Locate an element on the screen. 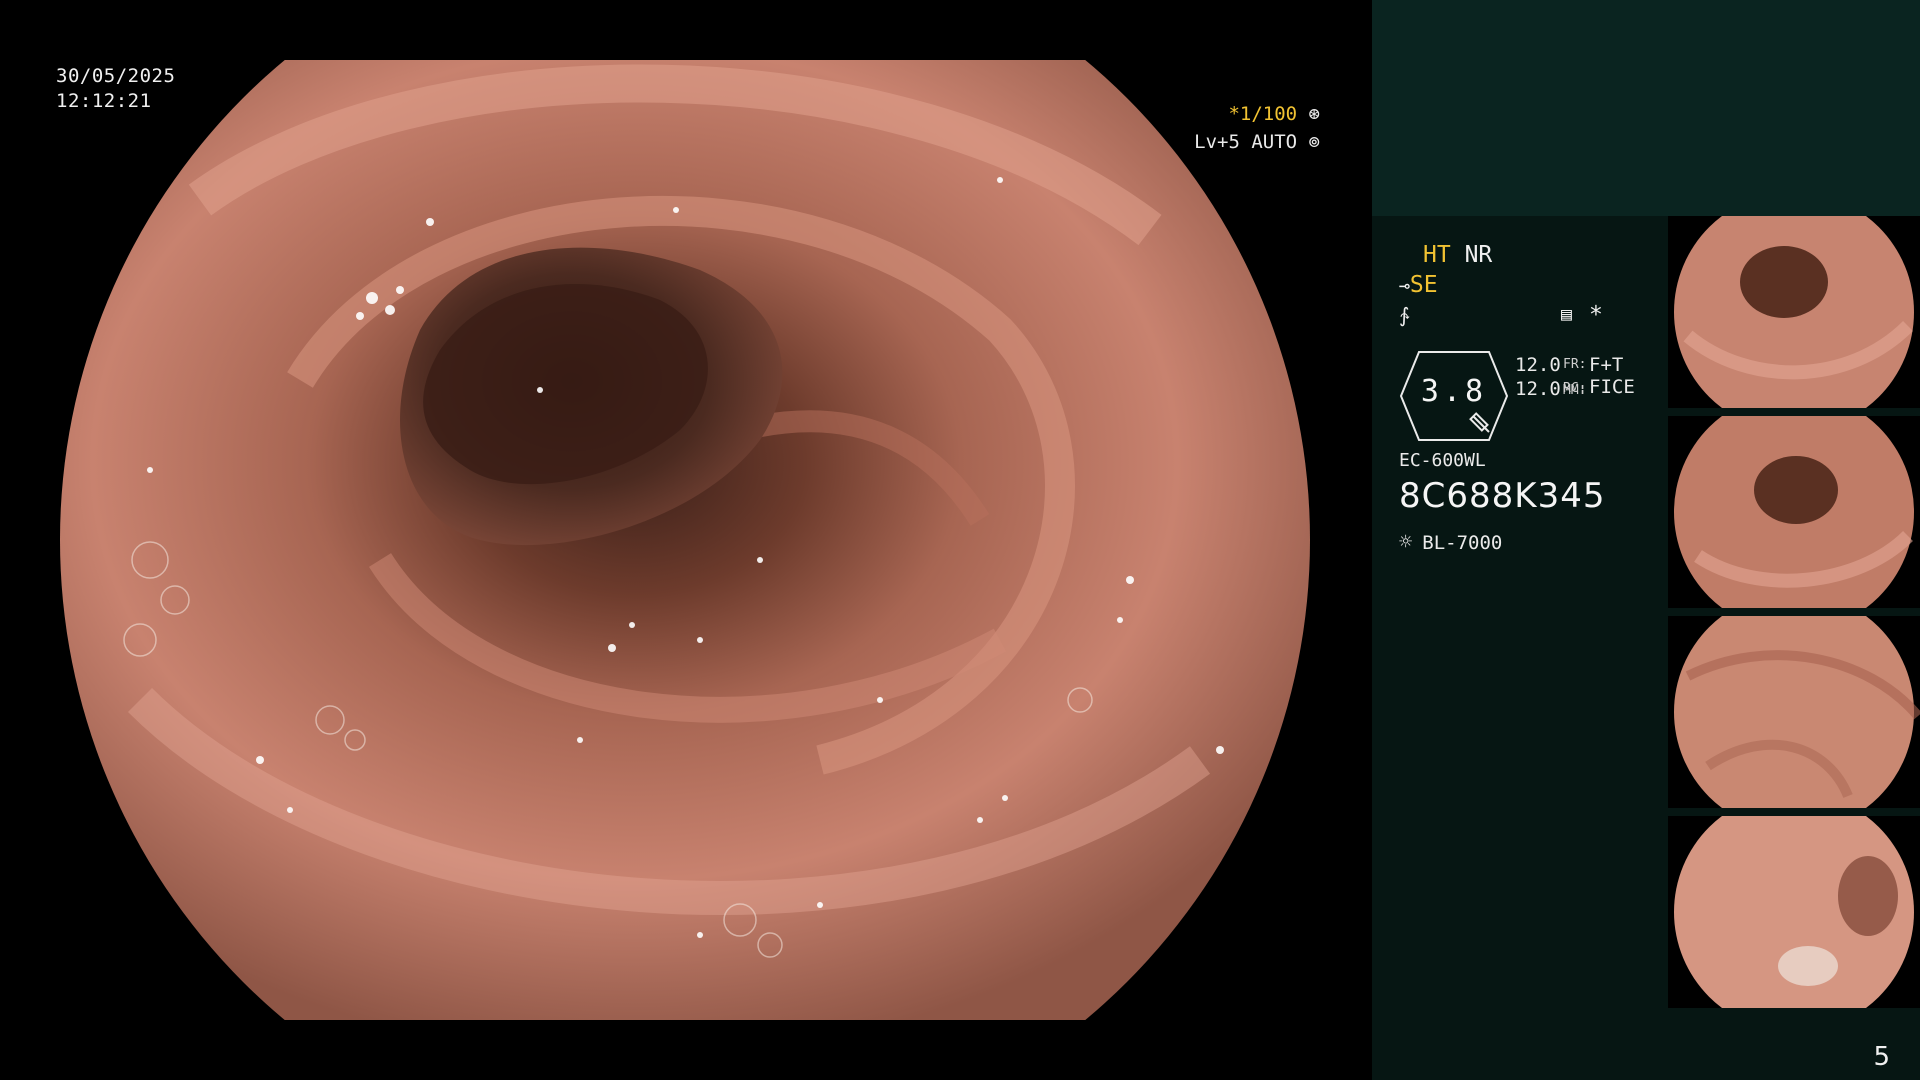 Image resolution: width=1920 pixels, height=1080 pixels. nr-indicator: NR is located at coordinates (1478, 255).